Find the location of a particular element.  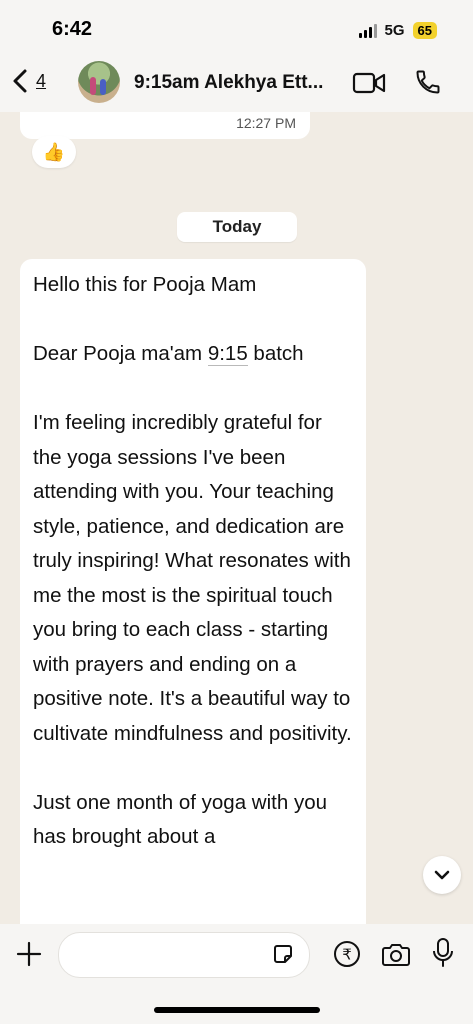

status-indicators: 5G 65 is located at coordinates (397, 30).